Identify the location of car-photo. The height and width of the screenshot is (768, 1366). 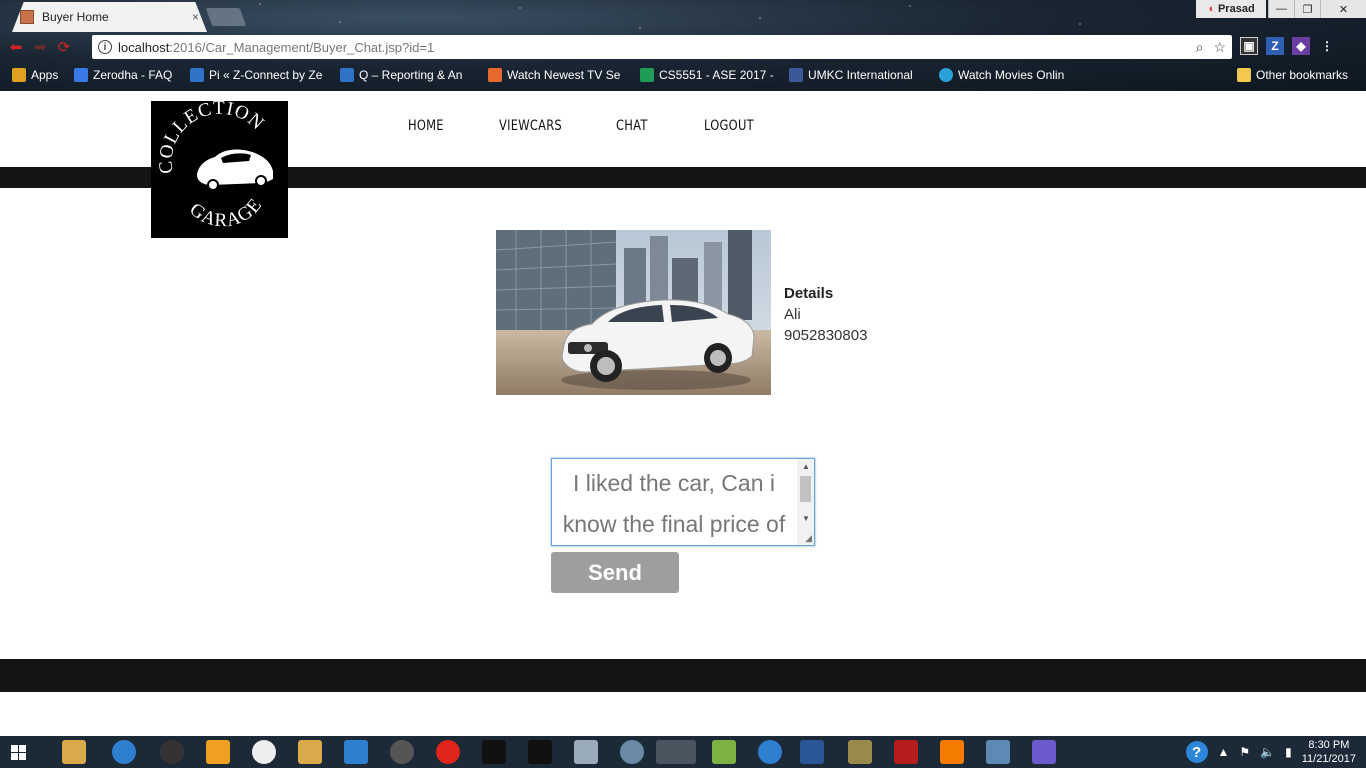
(633, 312).